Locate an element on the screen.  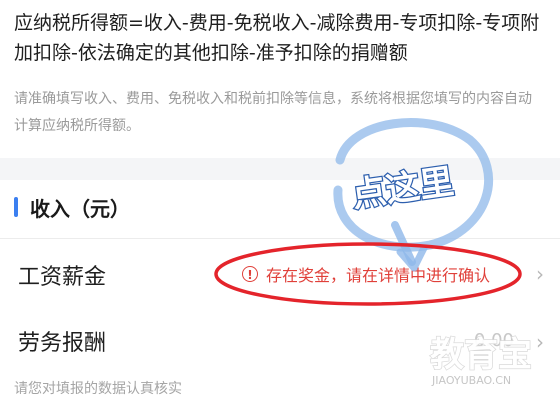
warning-text: 存在奖金，请在详情中进行确认 is located at coordinates (378, 275).